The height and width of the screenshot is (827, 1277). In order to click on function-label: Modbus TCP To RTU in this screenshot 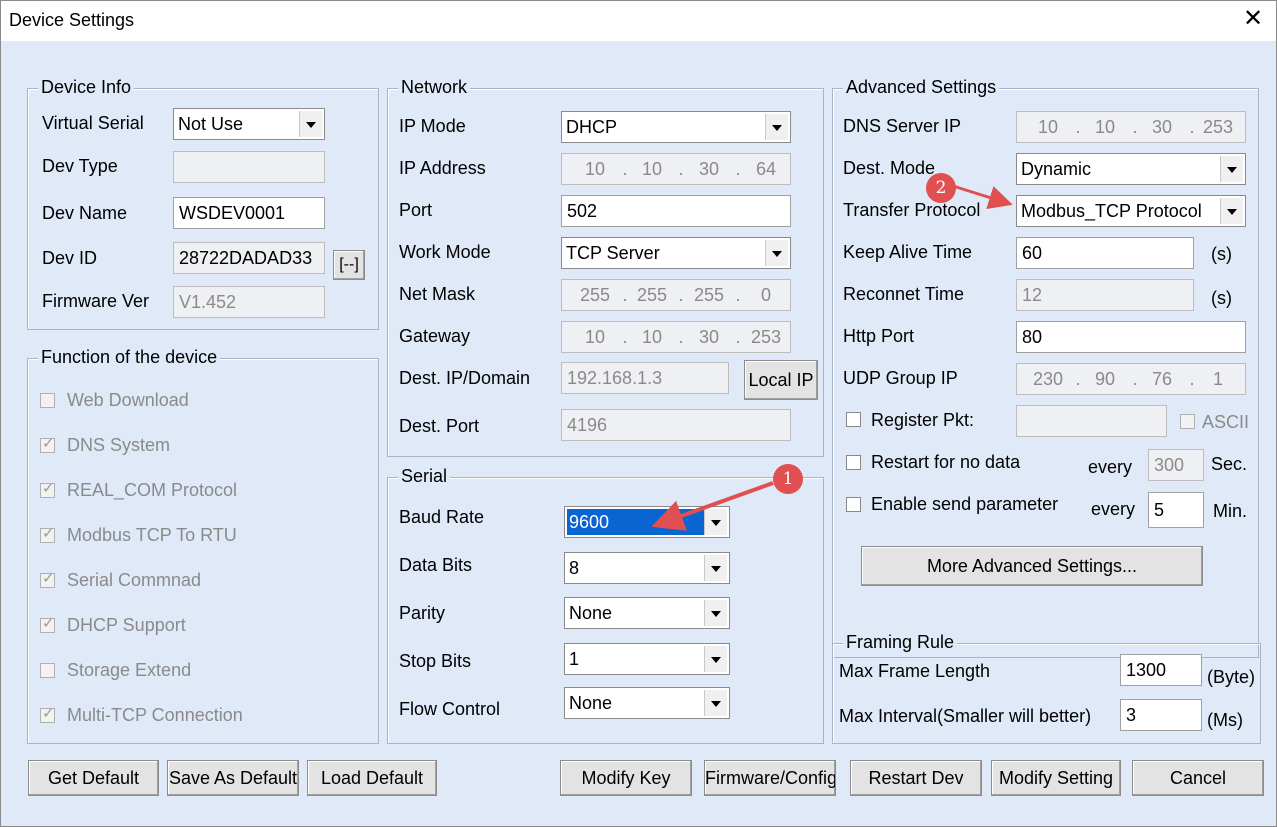, I will do `click(152, 535)`.